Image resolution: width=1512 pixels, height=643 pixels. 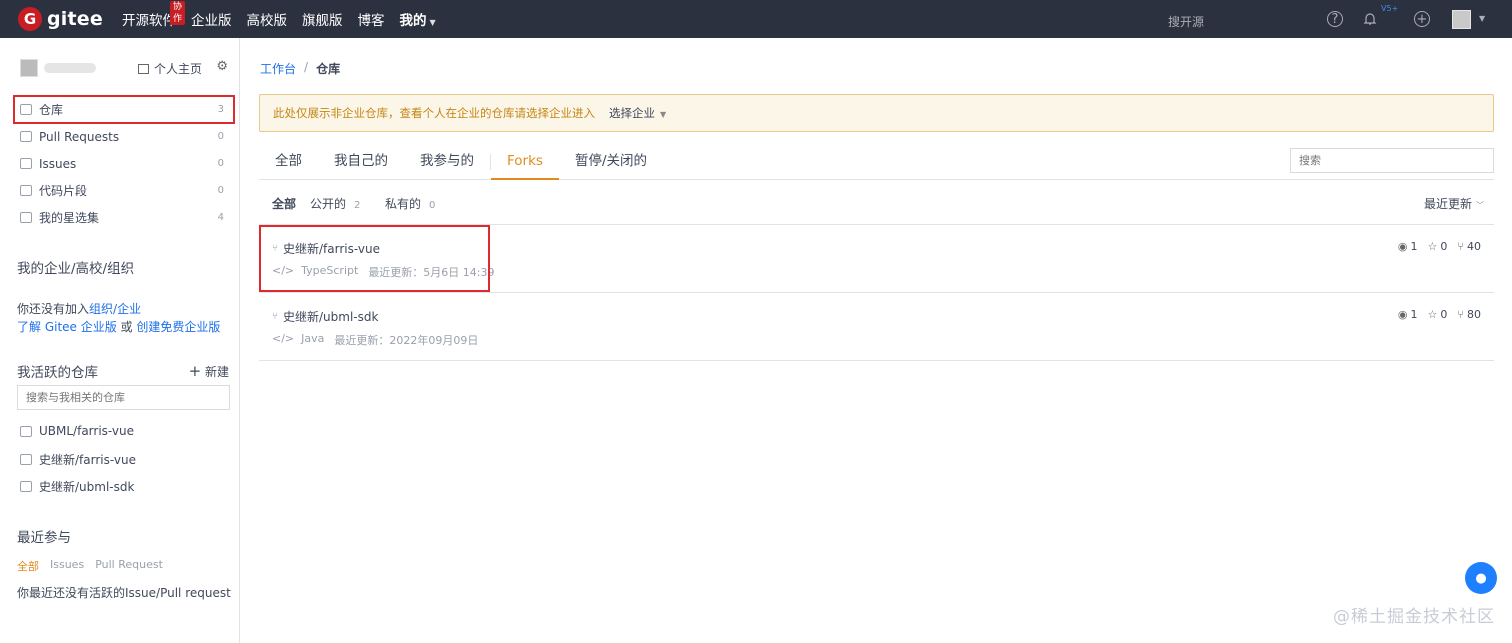 I want to click on repo-language: Java, so click(x=313, y=338).